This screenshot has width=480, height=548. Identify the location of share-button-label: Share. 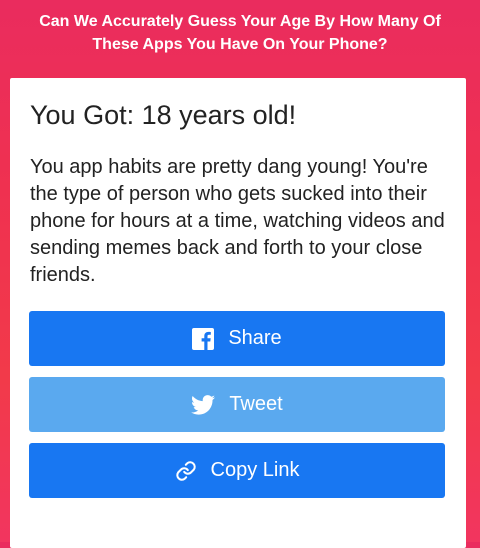
(255, 338).